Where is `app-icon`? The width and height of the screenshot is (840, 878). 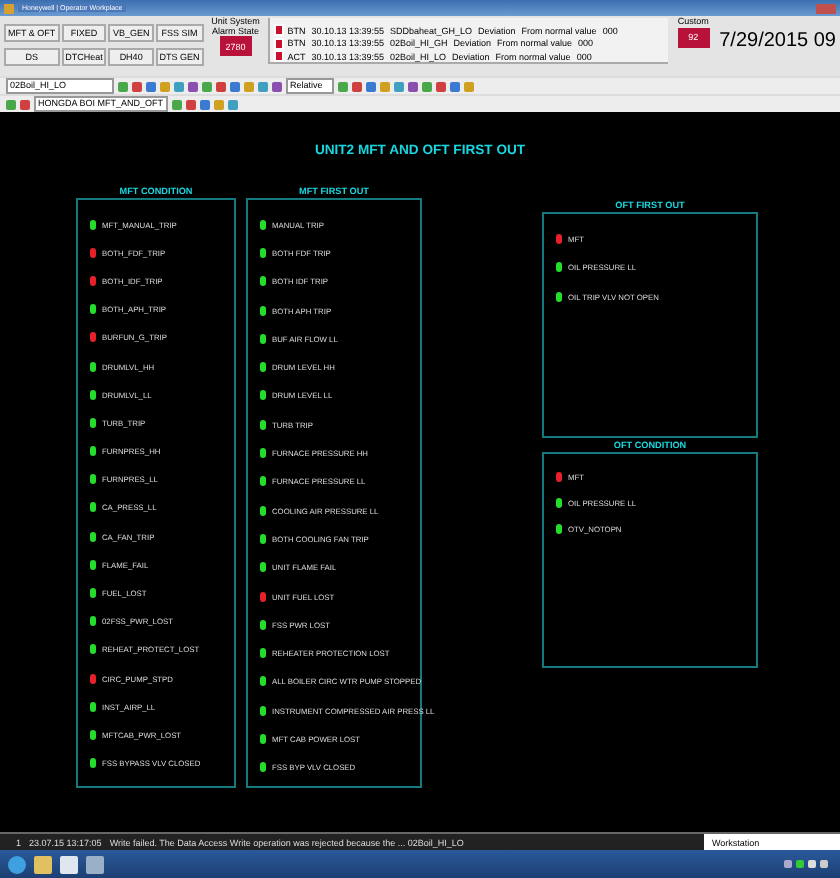
app-icon is located at coordinates (9, 8).